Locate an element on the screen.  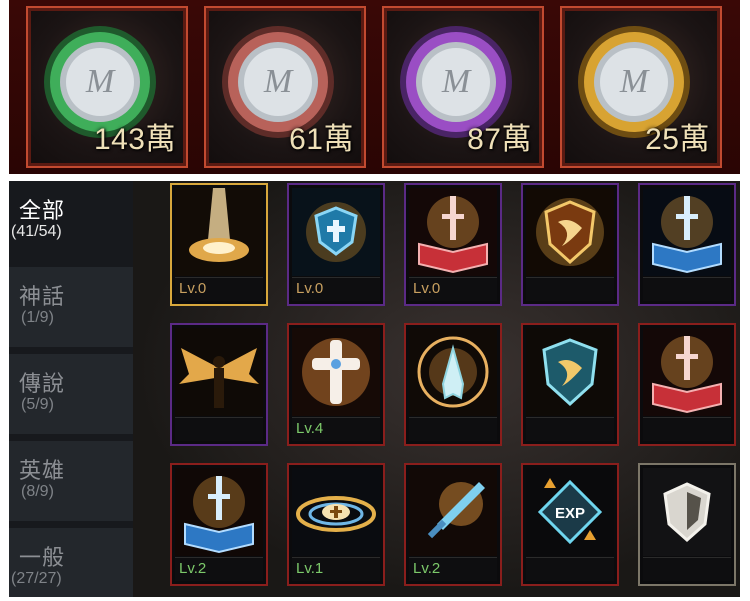
tab-label: 全部 is located at coordinates (42, 210).